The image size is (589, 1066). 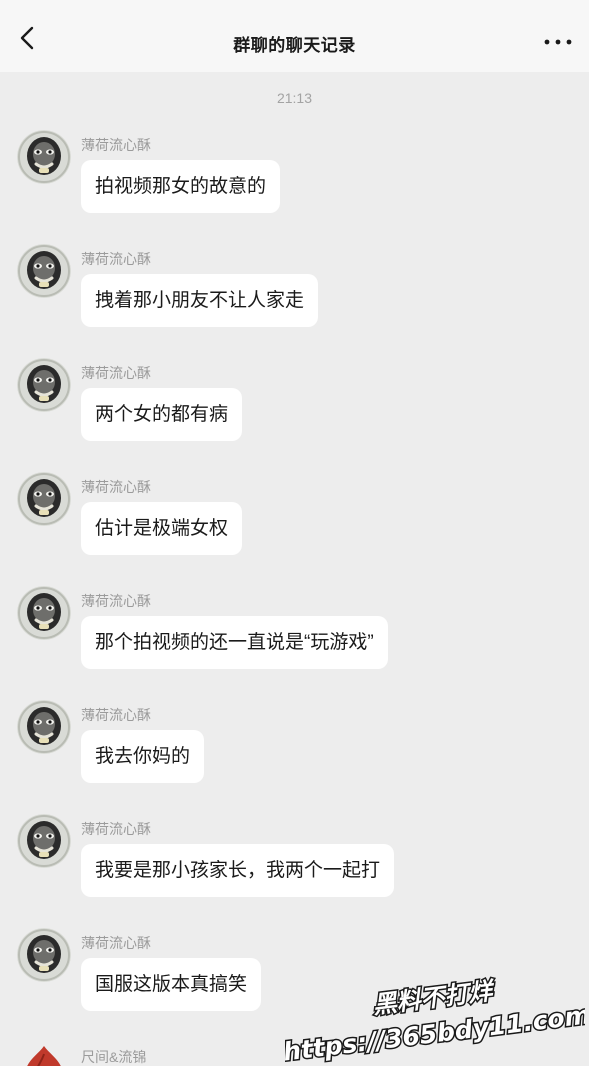 What do you see at coordinates (143, 756) in the screenshot?
I see `message-bubble: 我去你妈的` at bounding box center [143, 756].